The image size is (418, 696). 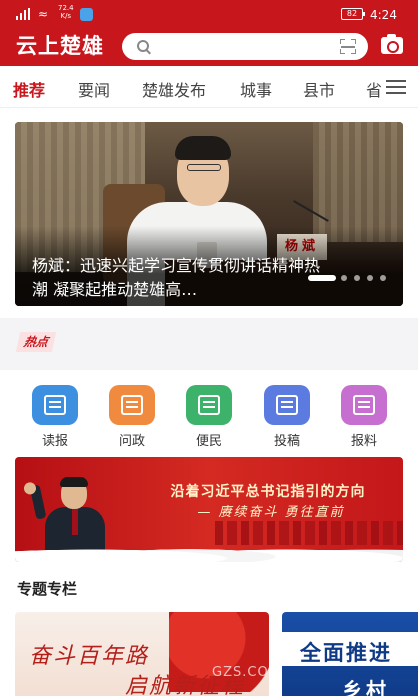 I want to click on hot-tag: 热点, so click(x=36, y=342).